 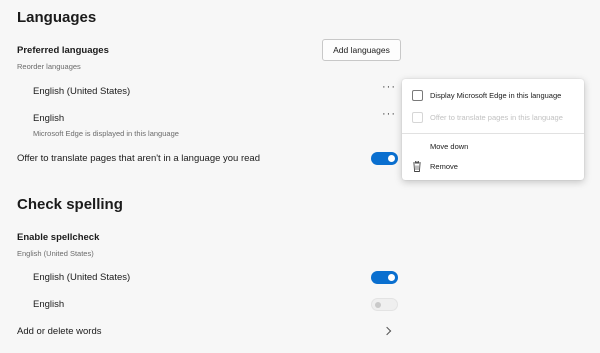 What do you see at coordinates (389, 114) in the screenshot?
I see `language-en-more-button: ···` at bounding box center [389, 114].